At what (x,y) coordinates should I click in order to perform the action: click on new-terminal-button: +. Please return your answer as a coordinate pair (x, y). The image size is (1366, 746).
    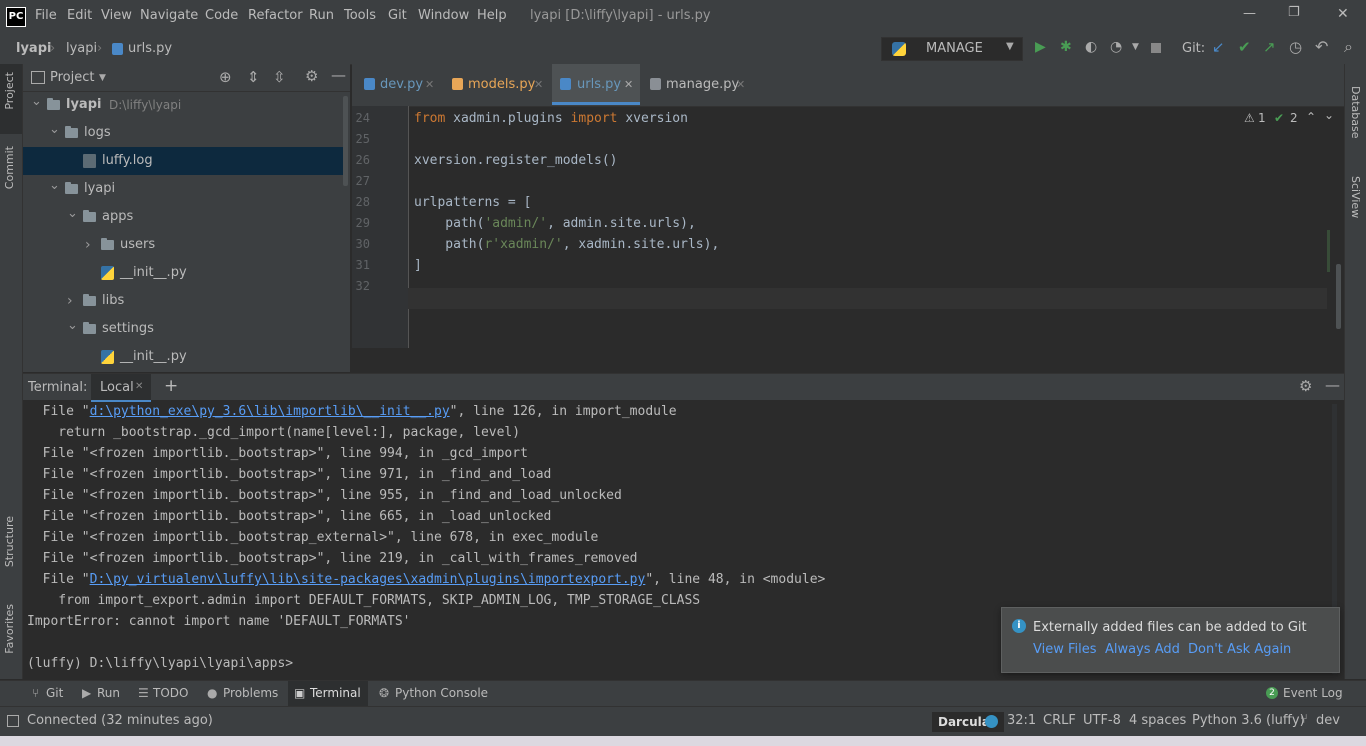
    Looking at the image, I should click on (171, 386).